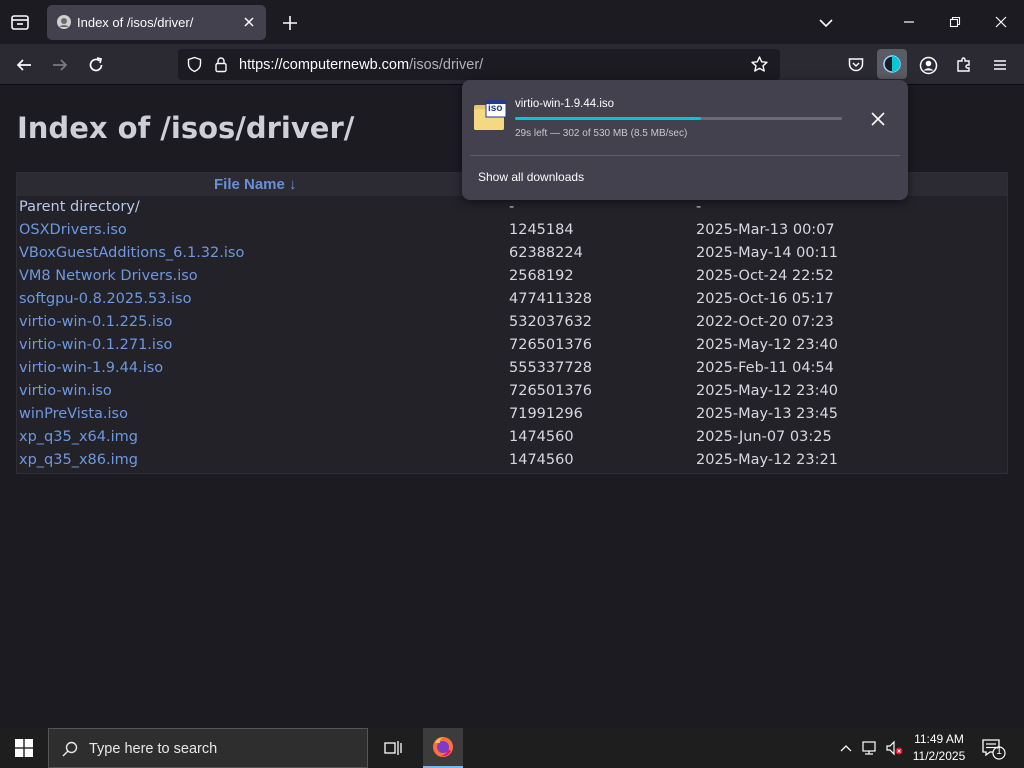 The height and width of the screenshot is (768, 1024). I want to click on puzzle-extensions-icon, so click(963, 64).